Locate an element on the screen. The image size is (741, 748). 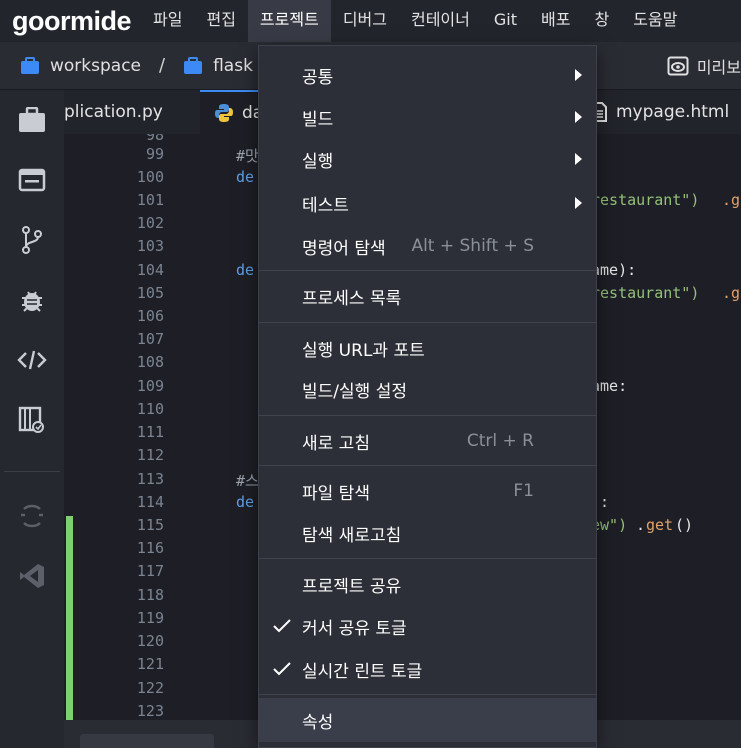
menu-file: 파일 is located at coordinates (167, 21).